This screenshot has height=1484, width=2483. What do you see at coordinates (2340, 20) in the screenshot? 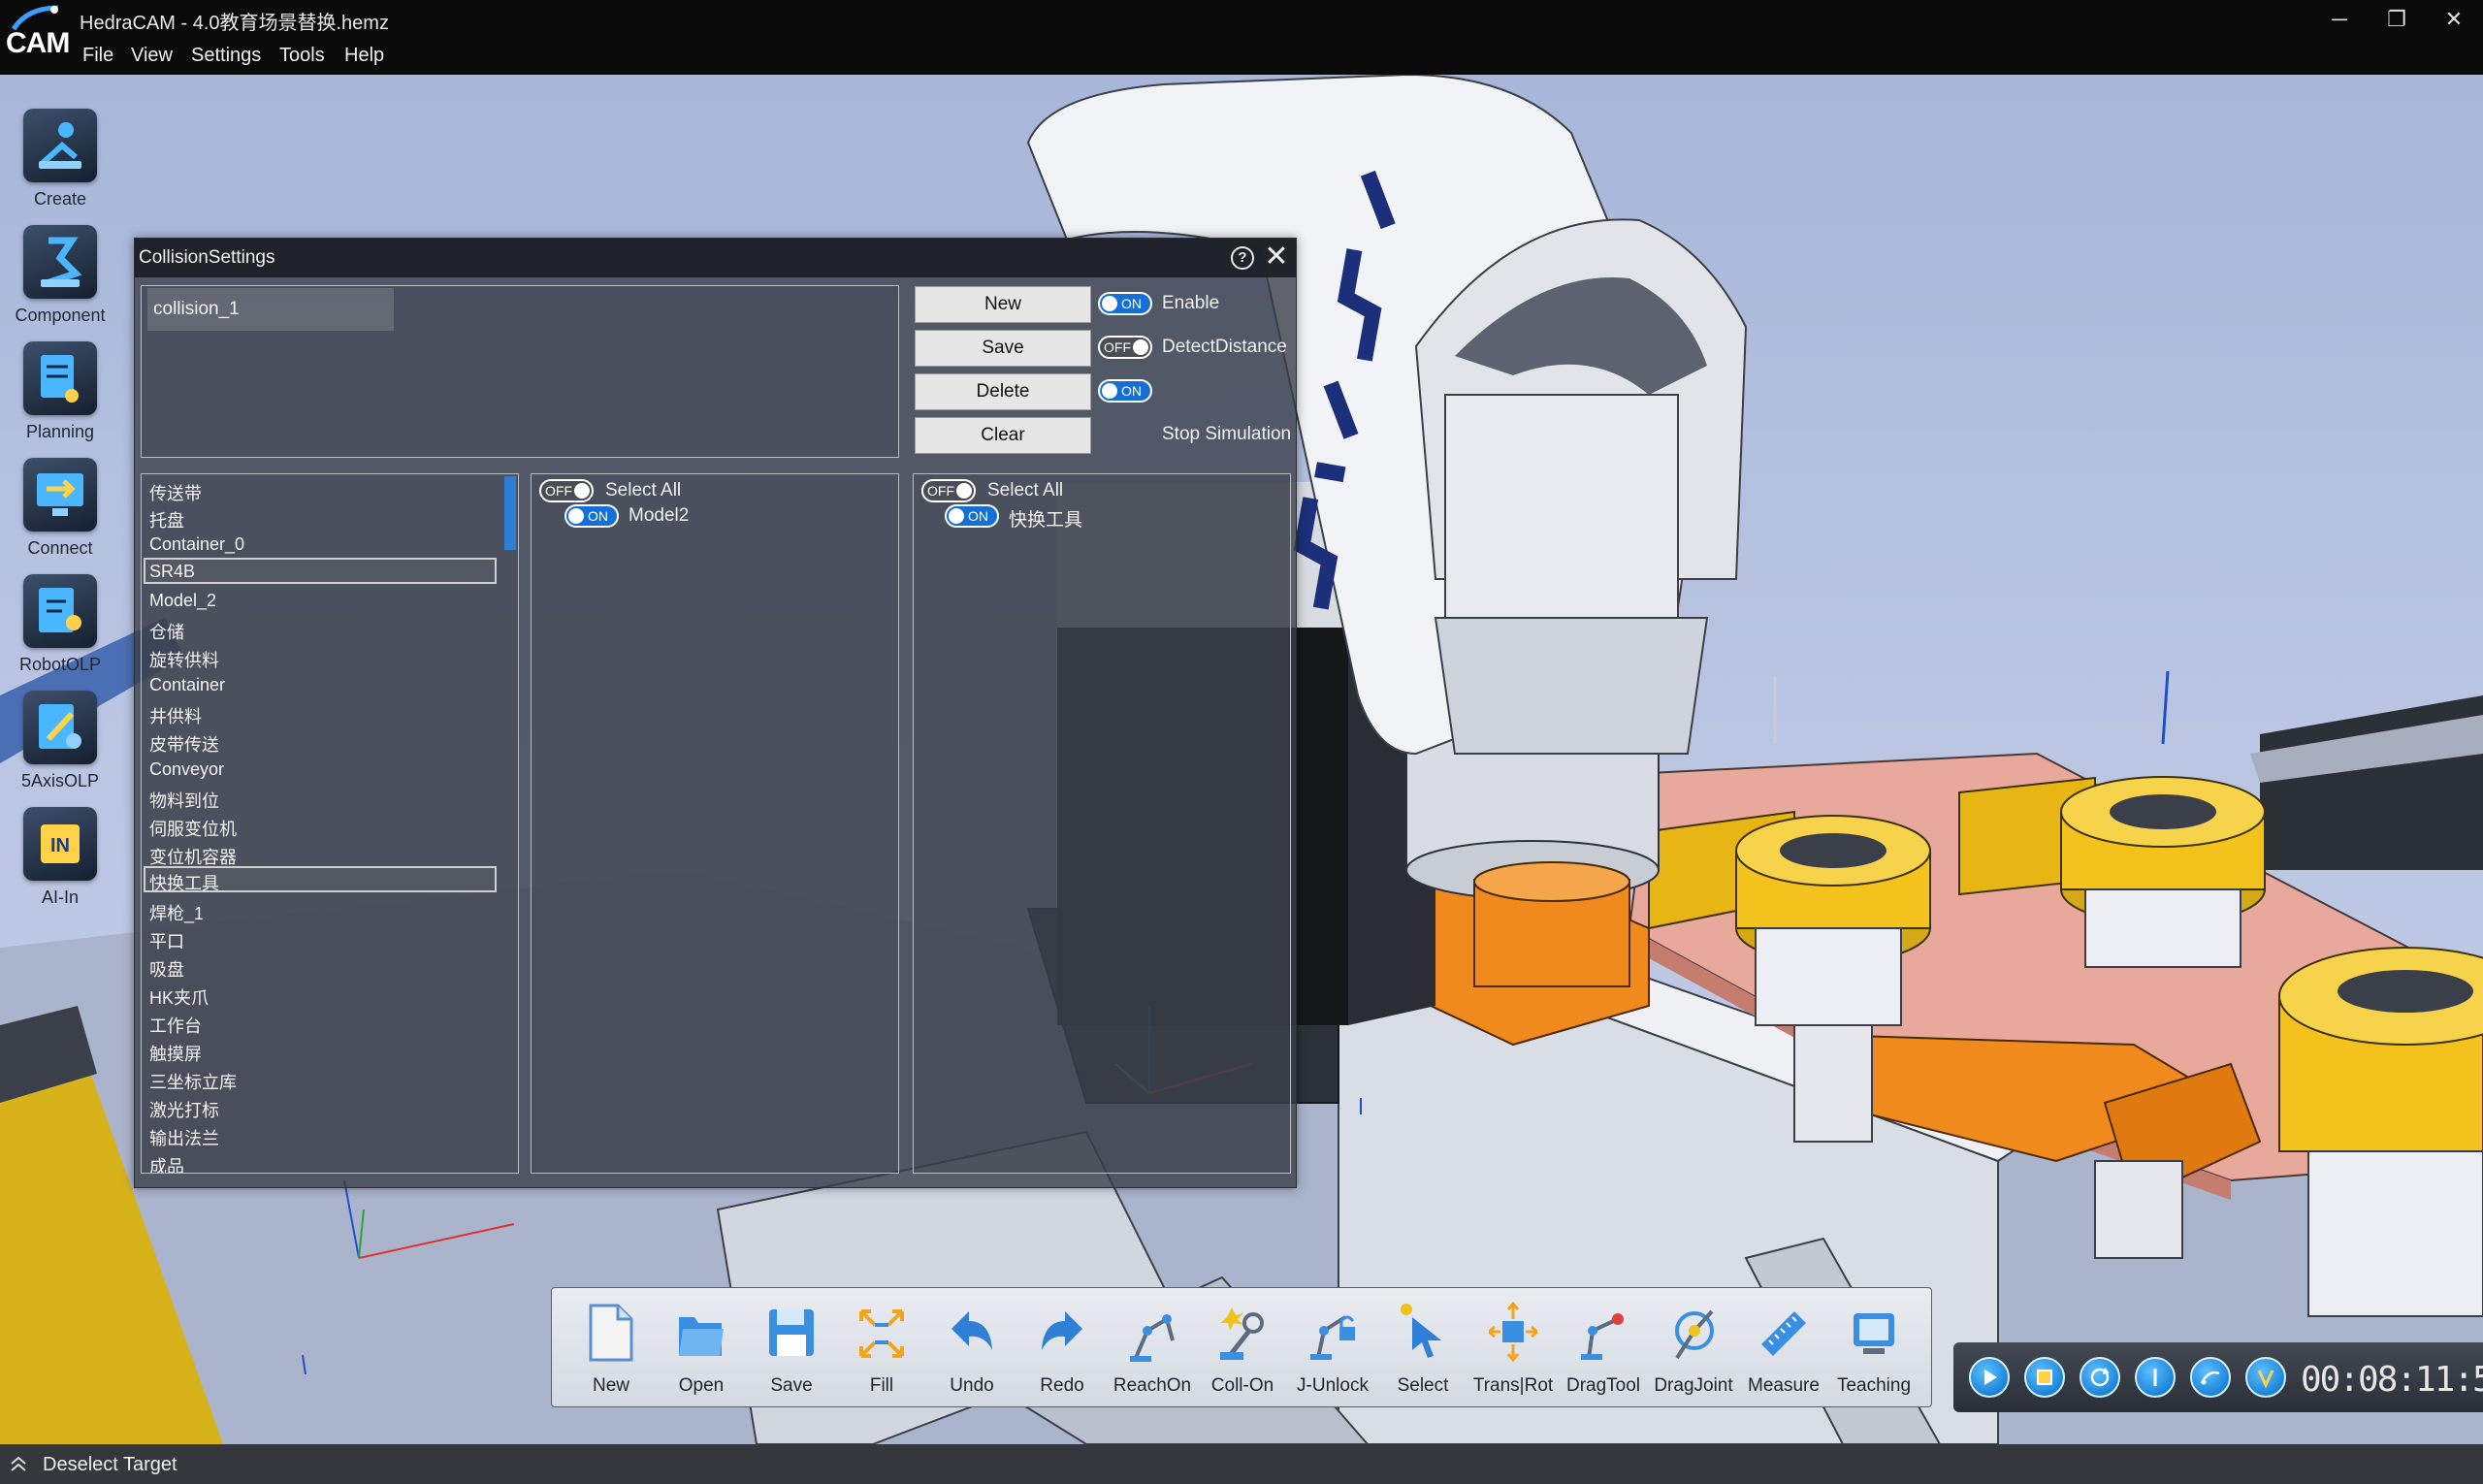
I see `minimize-button: ─` at bounding box center [2340, 20].